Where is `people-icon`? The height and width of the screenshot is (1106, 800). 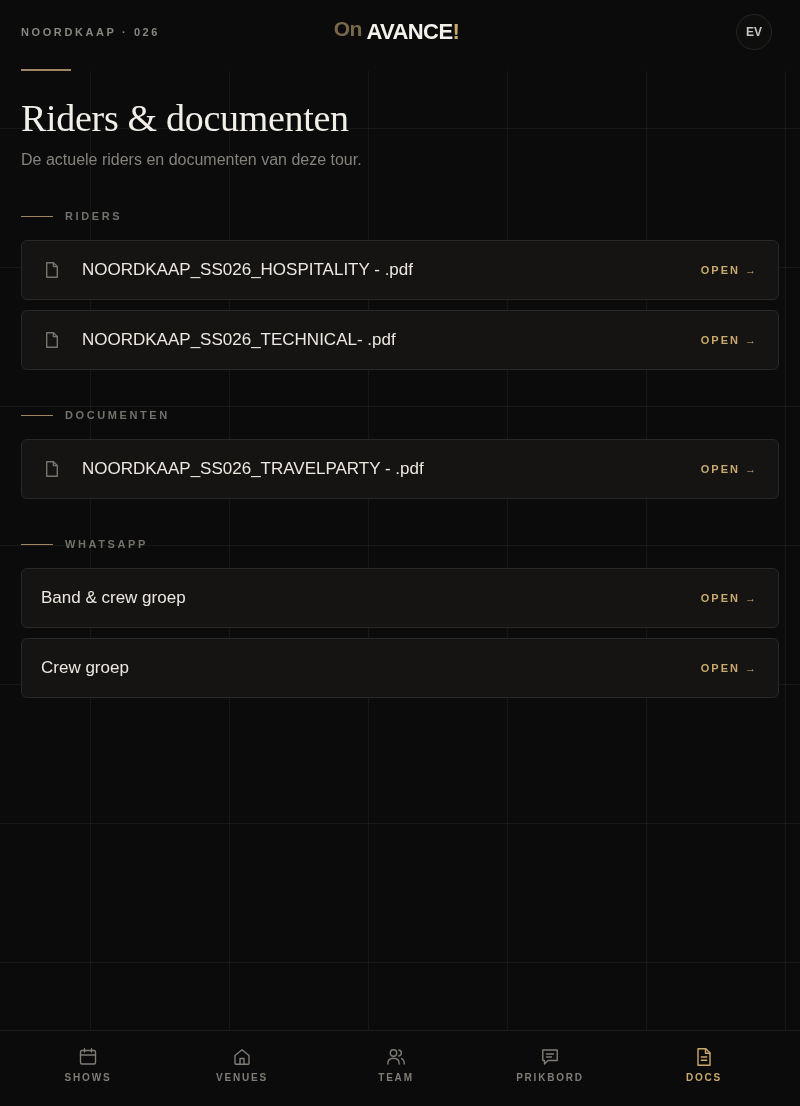 people-icon is located at coordinates (396, 1057).